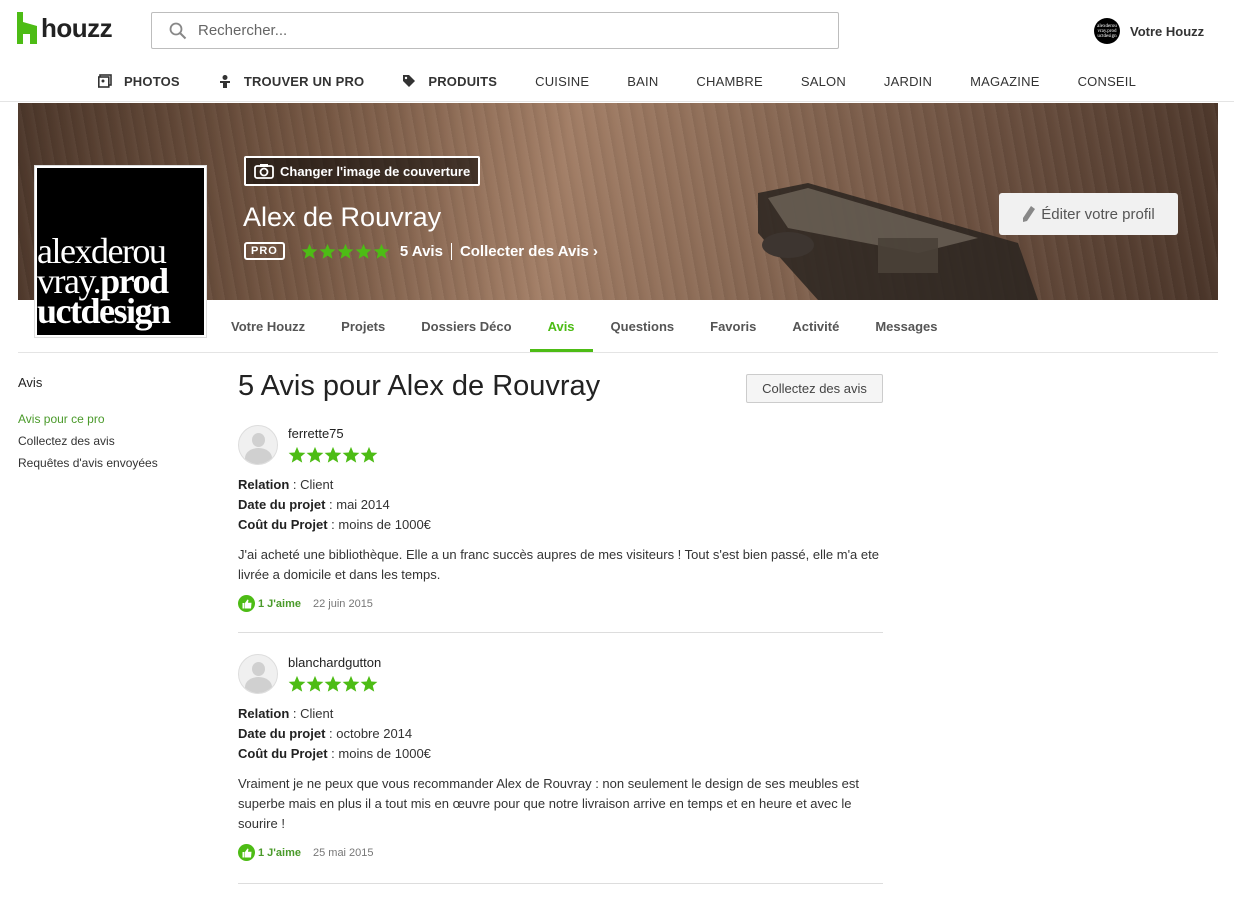 The image size is (1234, 900). I want to click on tab-avis: Avis, so click(561, 326).